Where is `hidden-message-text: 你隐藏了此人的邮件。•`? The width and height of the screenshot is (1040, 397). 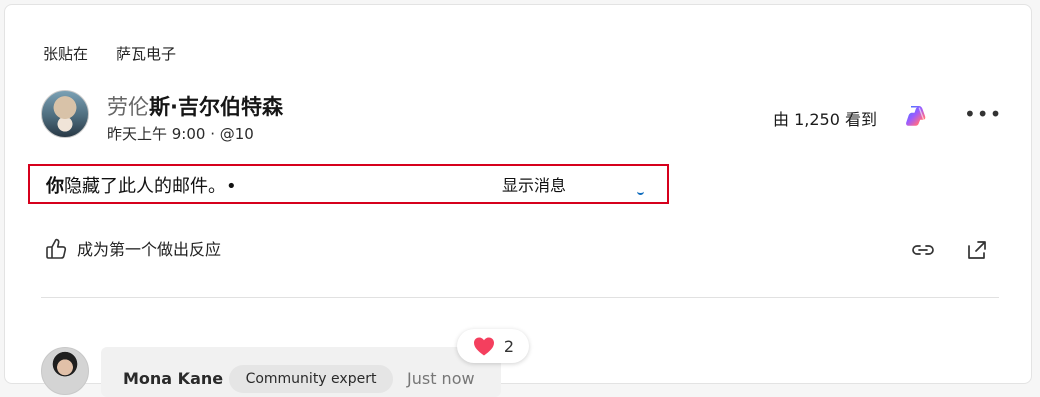 hidden-message-text: 你隐藏了此人的邮件。• is located at coordinates (141, 185).